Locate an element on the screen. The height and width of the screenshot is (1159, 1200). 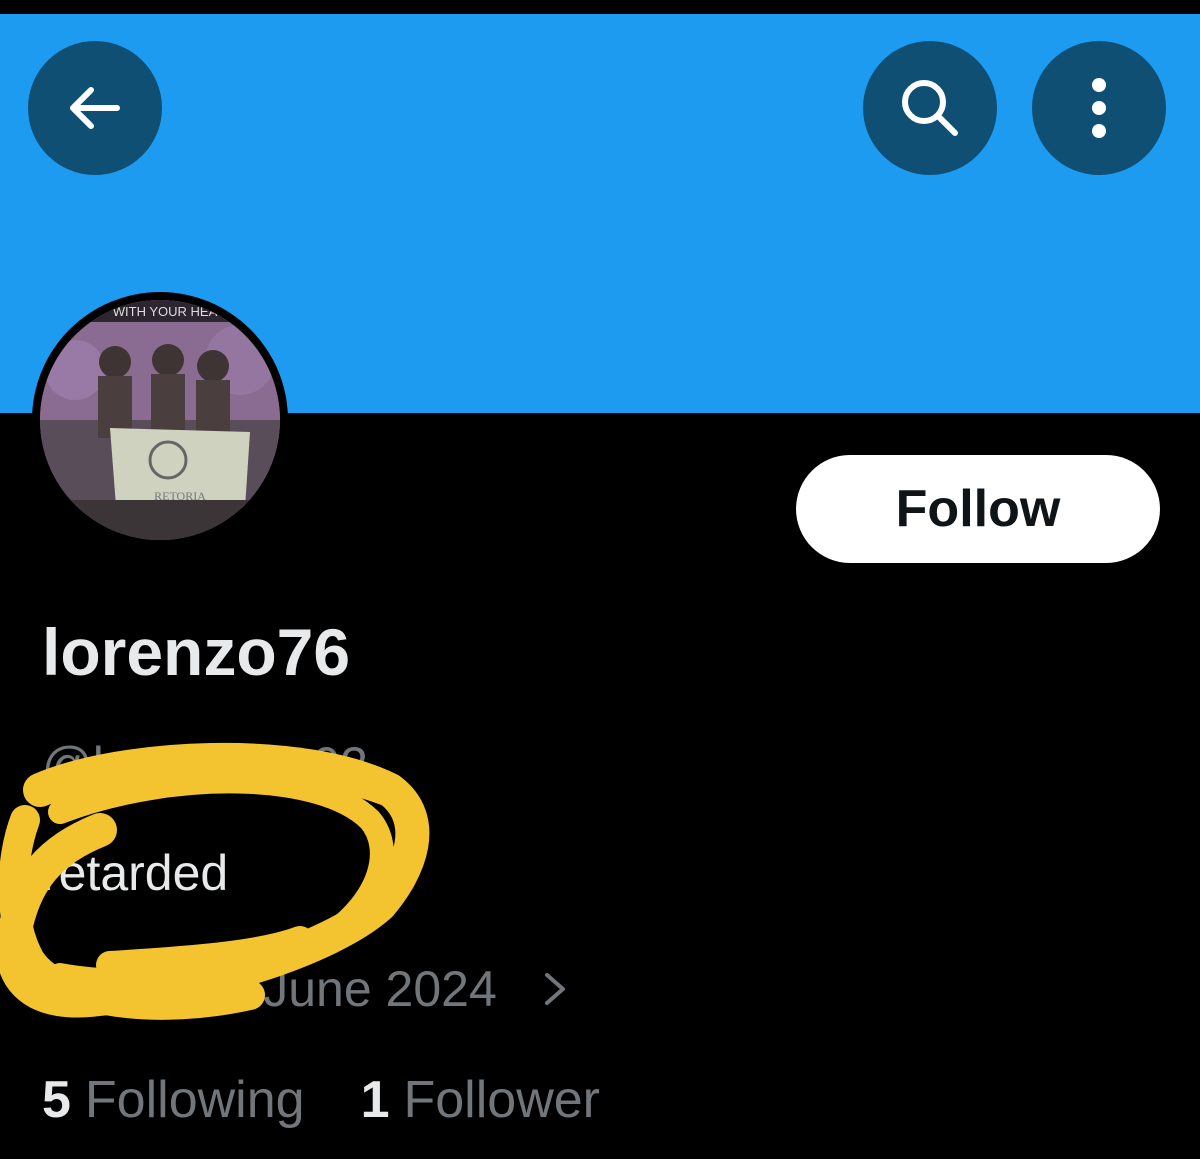
username-handle: @lorenzo0102 is located at coordinates (205, 765).